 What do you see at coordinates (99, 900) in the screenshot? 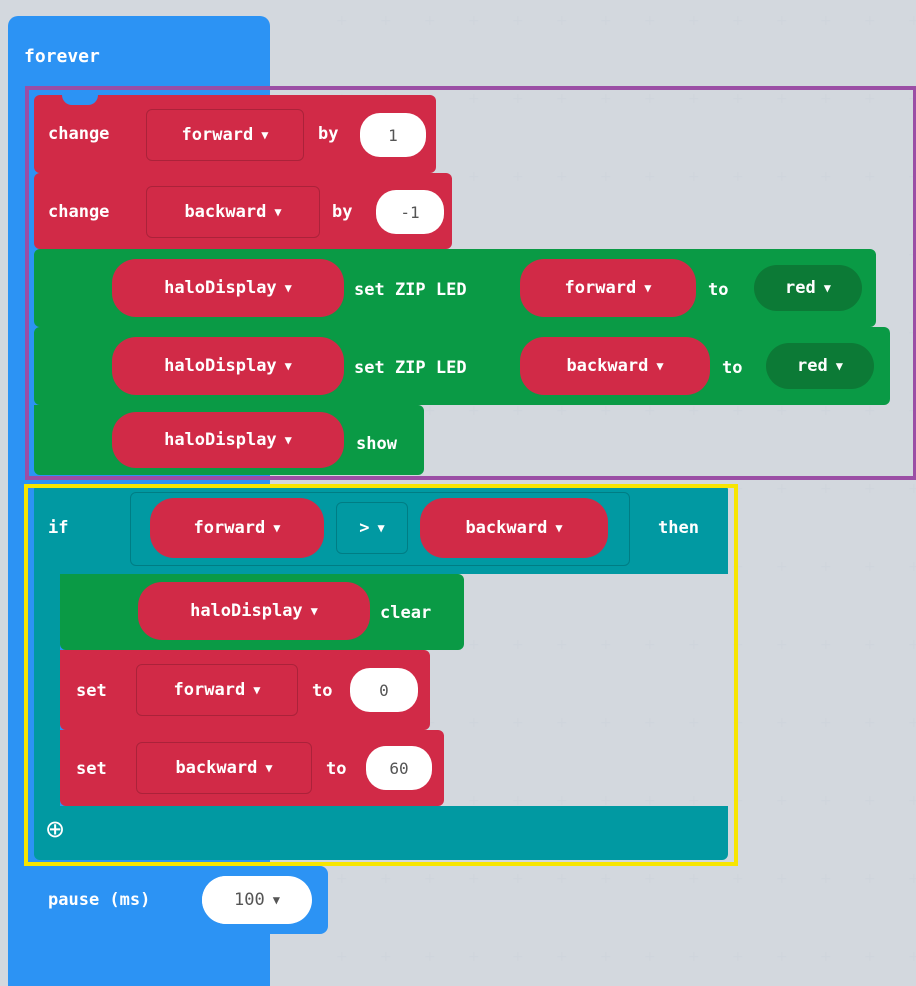
I see `pause-label: pause (ms)` at bounding box center [99, 900].